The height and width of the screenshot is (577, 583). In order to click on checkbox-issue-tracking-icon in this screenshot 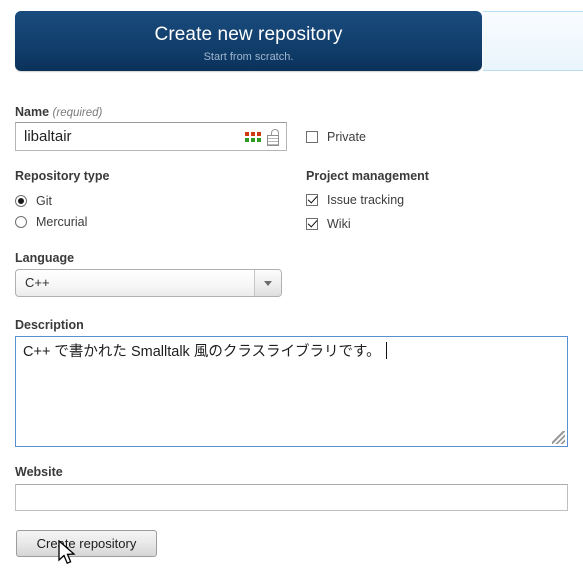, I will do `click(312, 200)`.